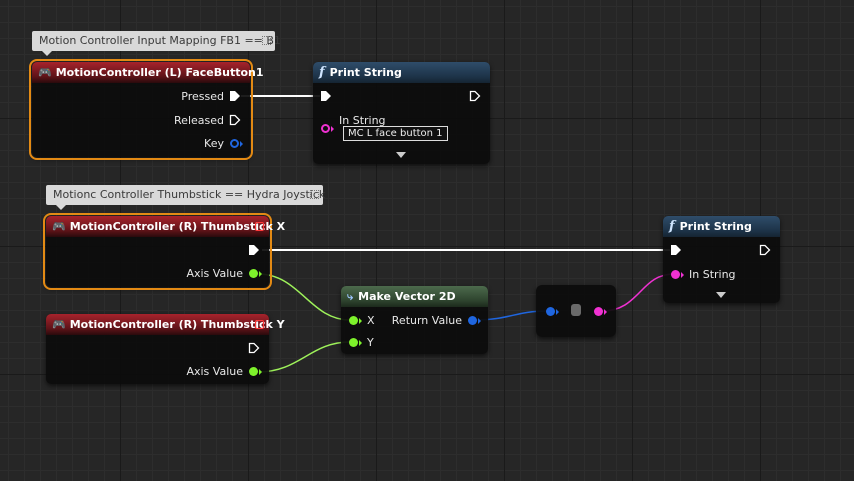  I want to click on pin-label-released: Released, so click(199, 120).